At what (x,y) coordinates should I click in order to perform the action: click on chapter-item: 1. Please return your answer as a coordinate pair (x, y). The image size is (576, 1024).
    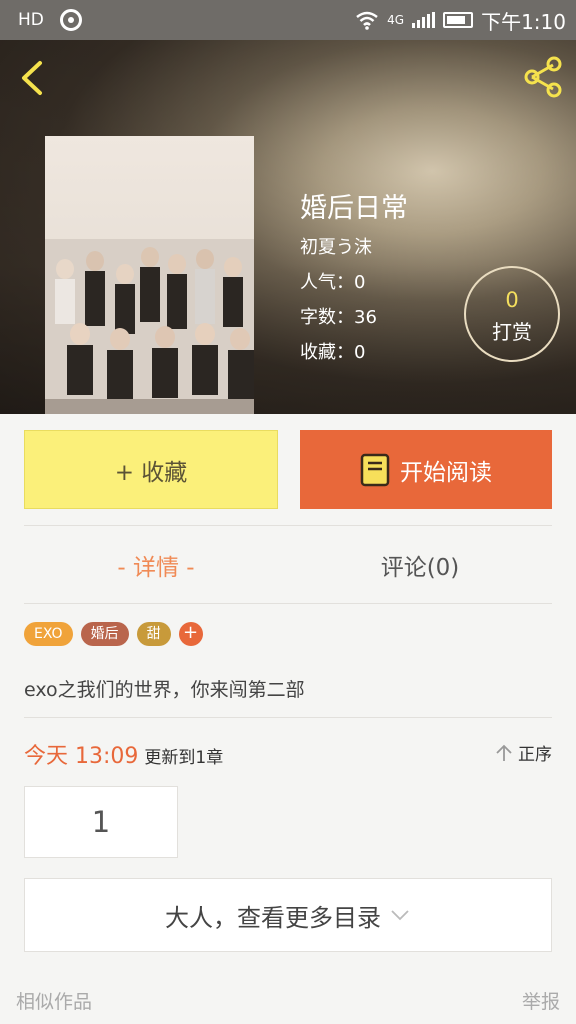
    Looking at the image, I should click on (101, 822).